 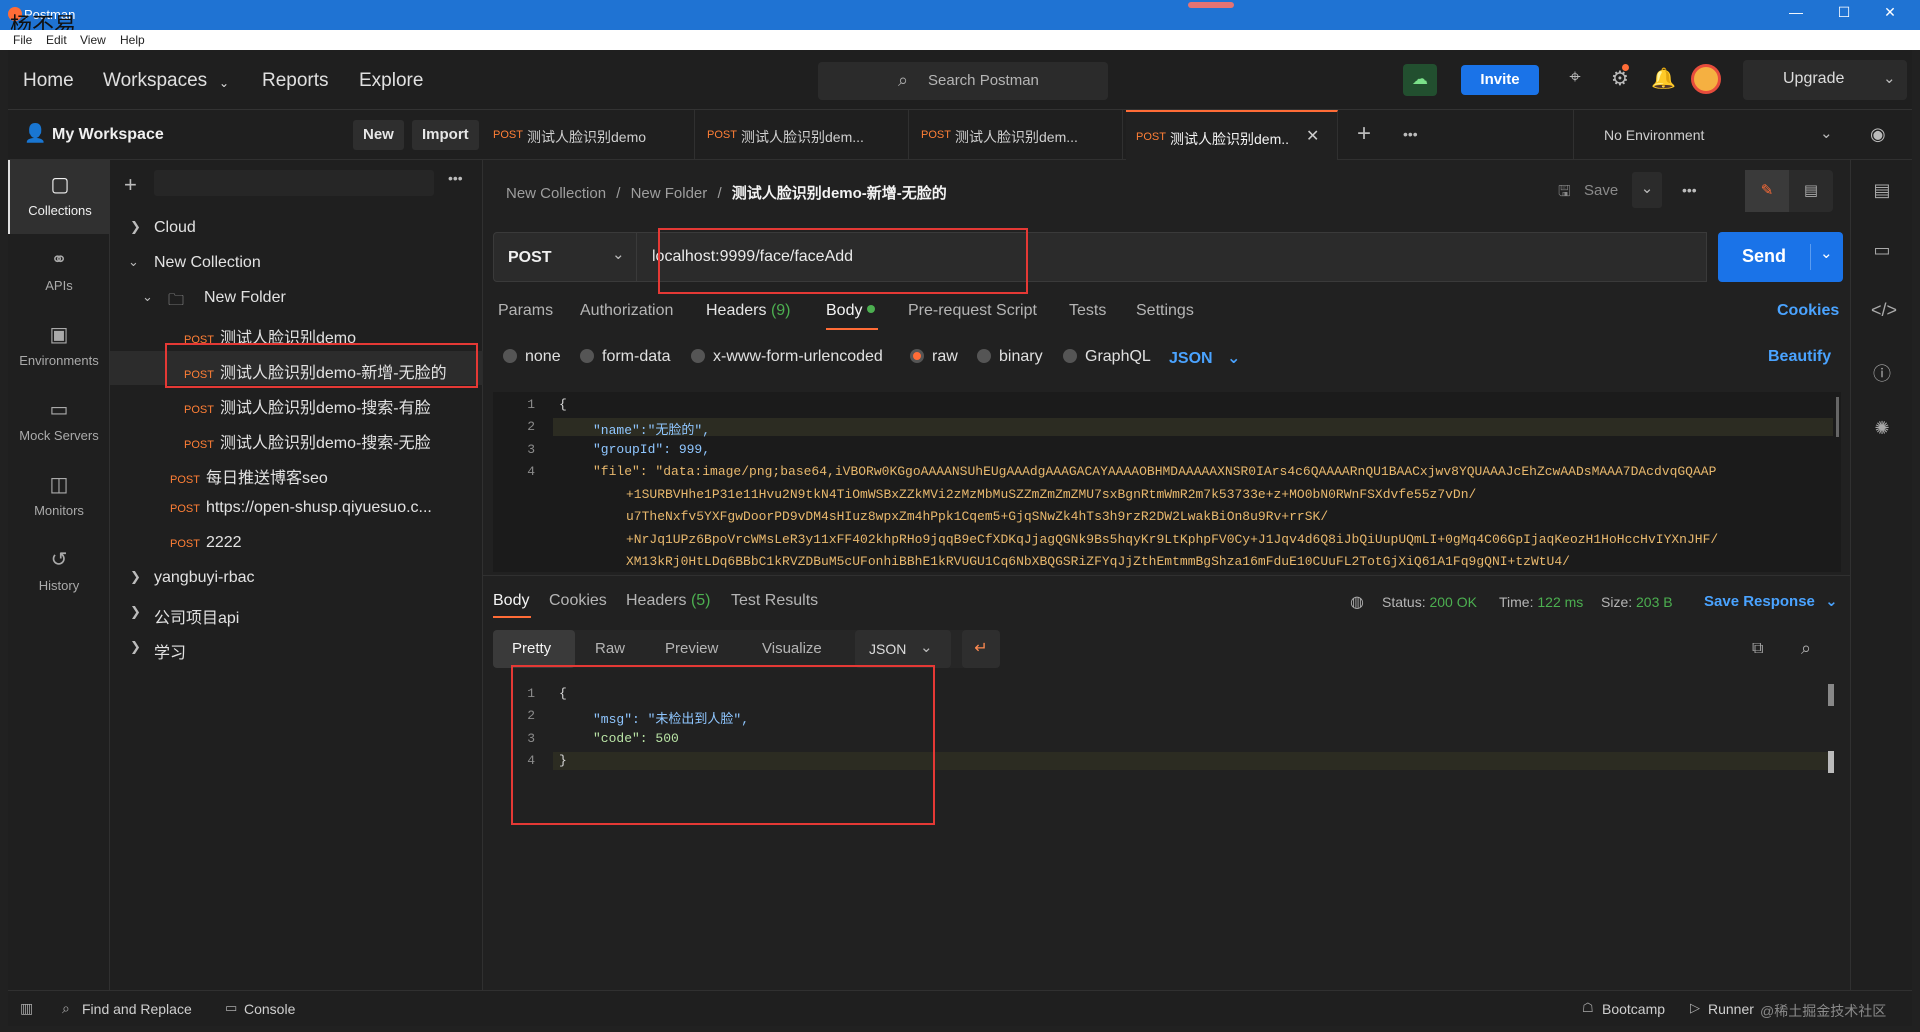 I want to click on tab-settings: Settings, so click(x=1165, y=311).